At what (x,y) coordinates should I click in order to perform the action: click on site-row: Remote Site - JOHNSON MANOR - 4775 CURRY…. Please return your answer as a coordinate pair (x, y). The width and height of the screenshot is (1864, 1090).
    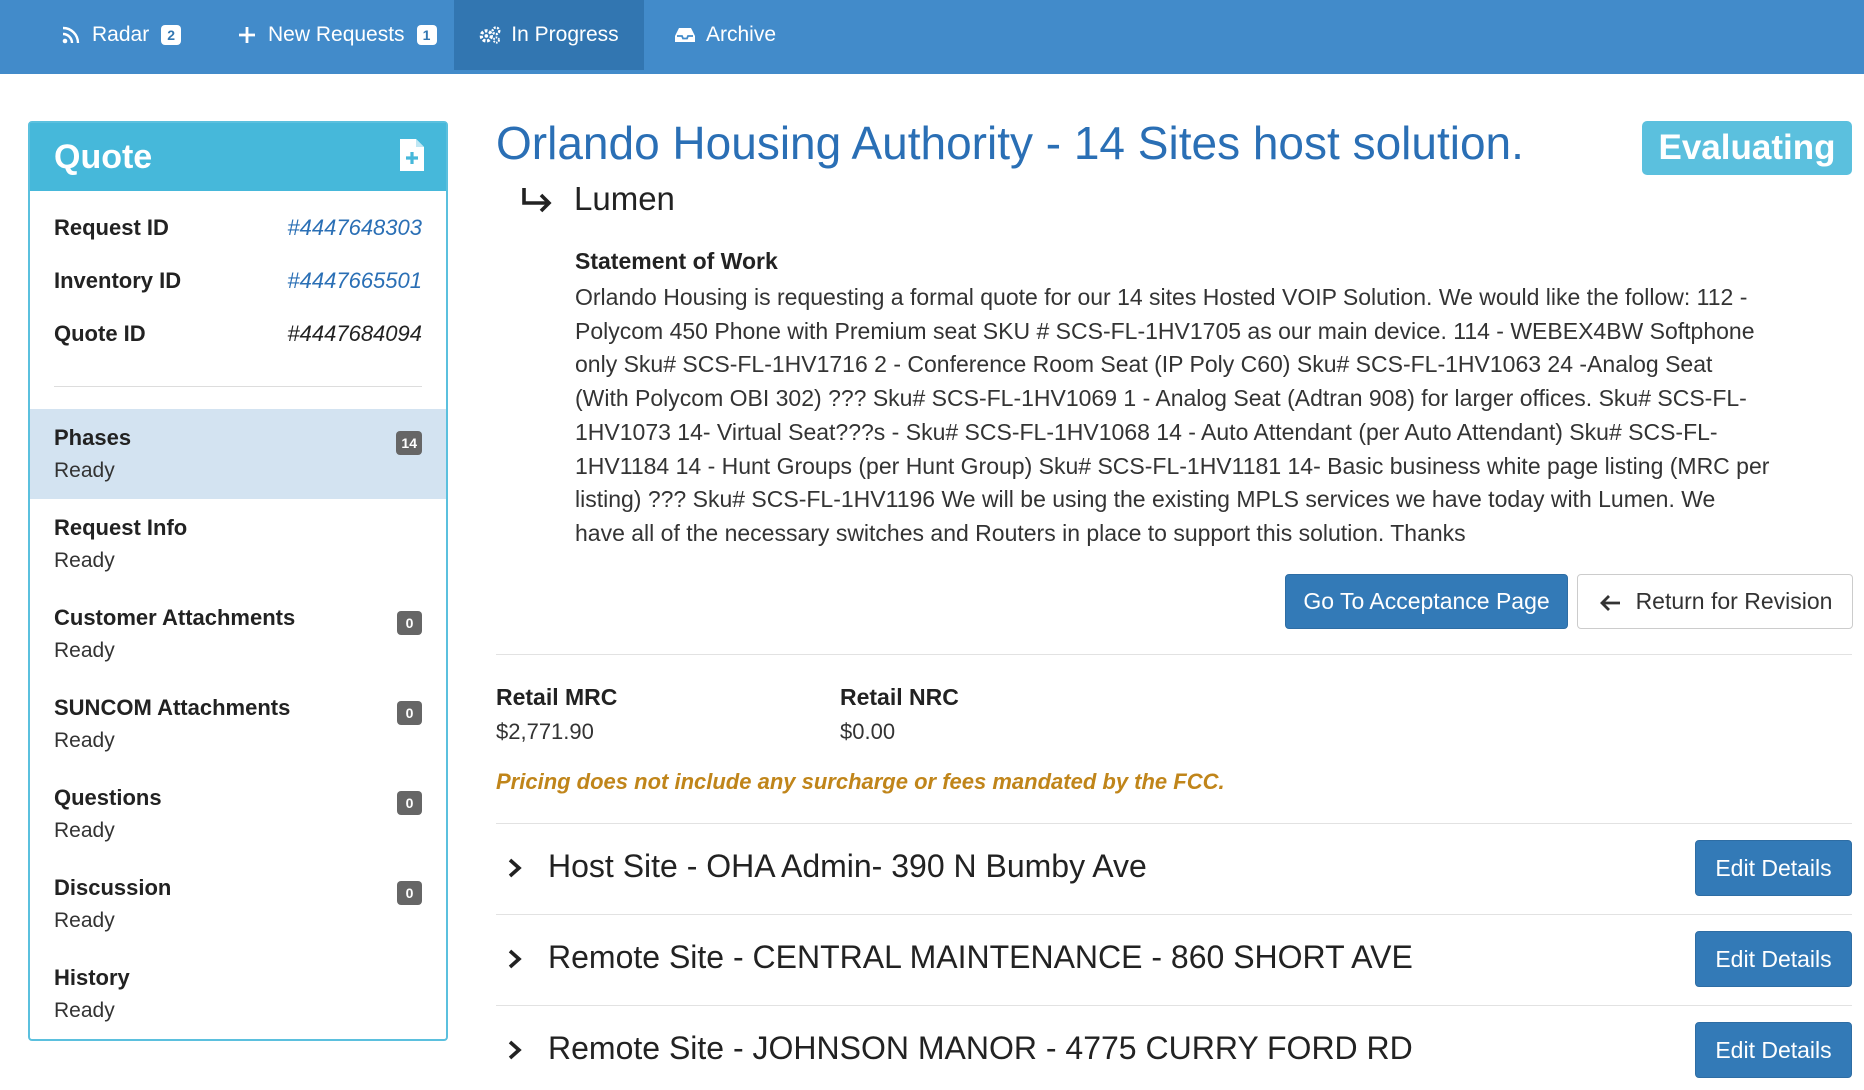
    Looking at the image, I should click on (1174, 1048).